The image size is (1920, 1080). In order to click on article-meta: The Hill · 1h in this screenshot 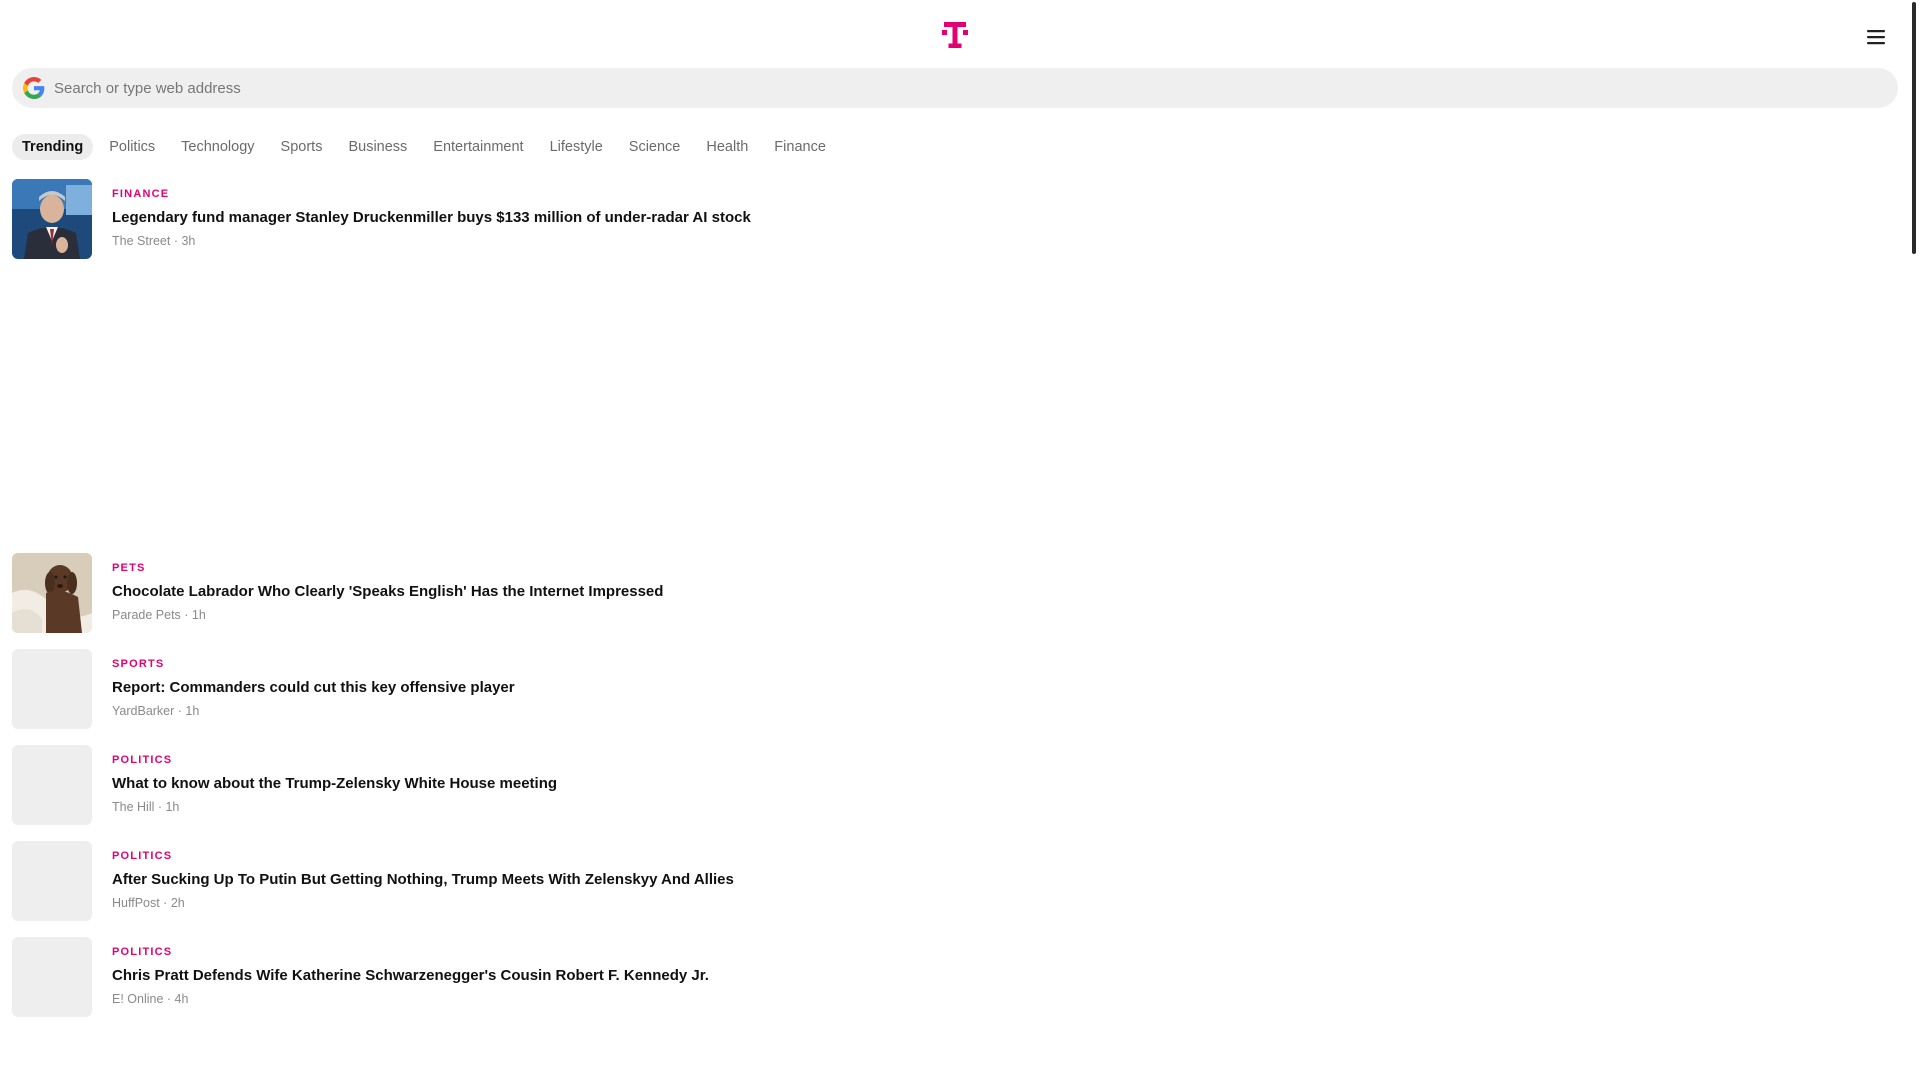, I will do `click(146, 807)`.